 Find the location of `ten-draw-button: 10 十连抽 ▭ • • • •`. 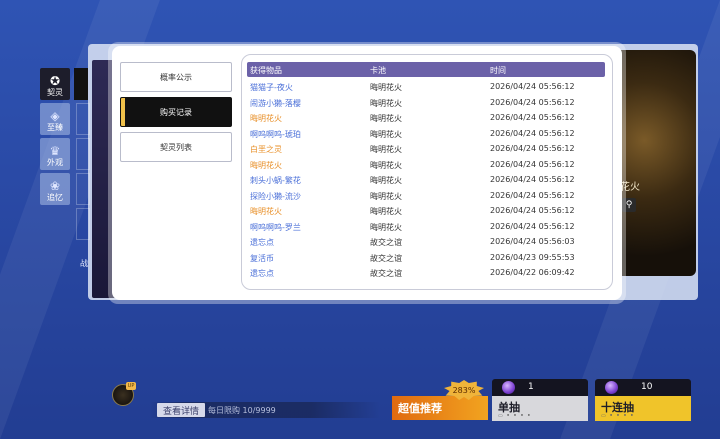

ten-draw-button: 10 十连抽 ▭ • • • • is located at coordinates (643, 400).